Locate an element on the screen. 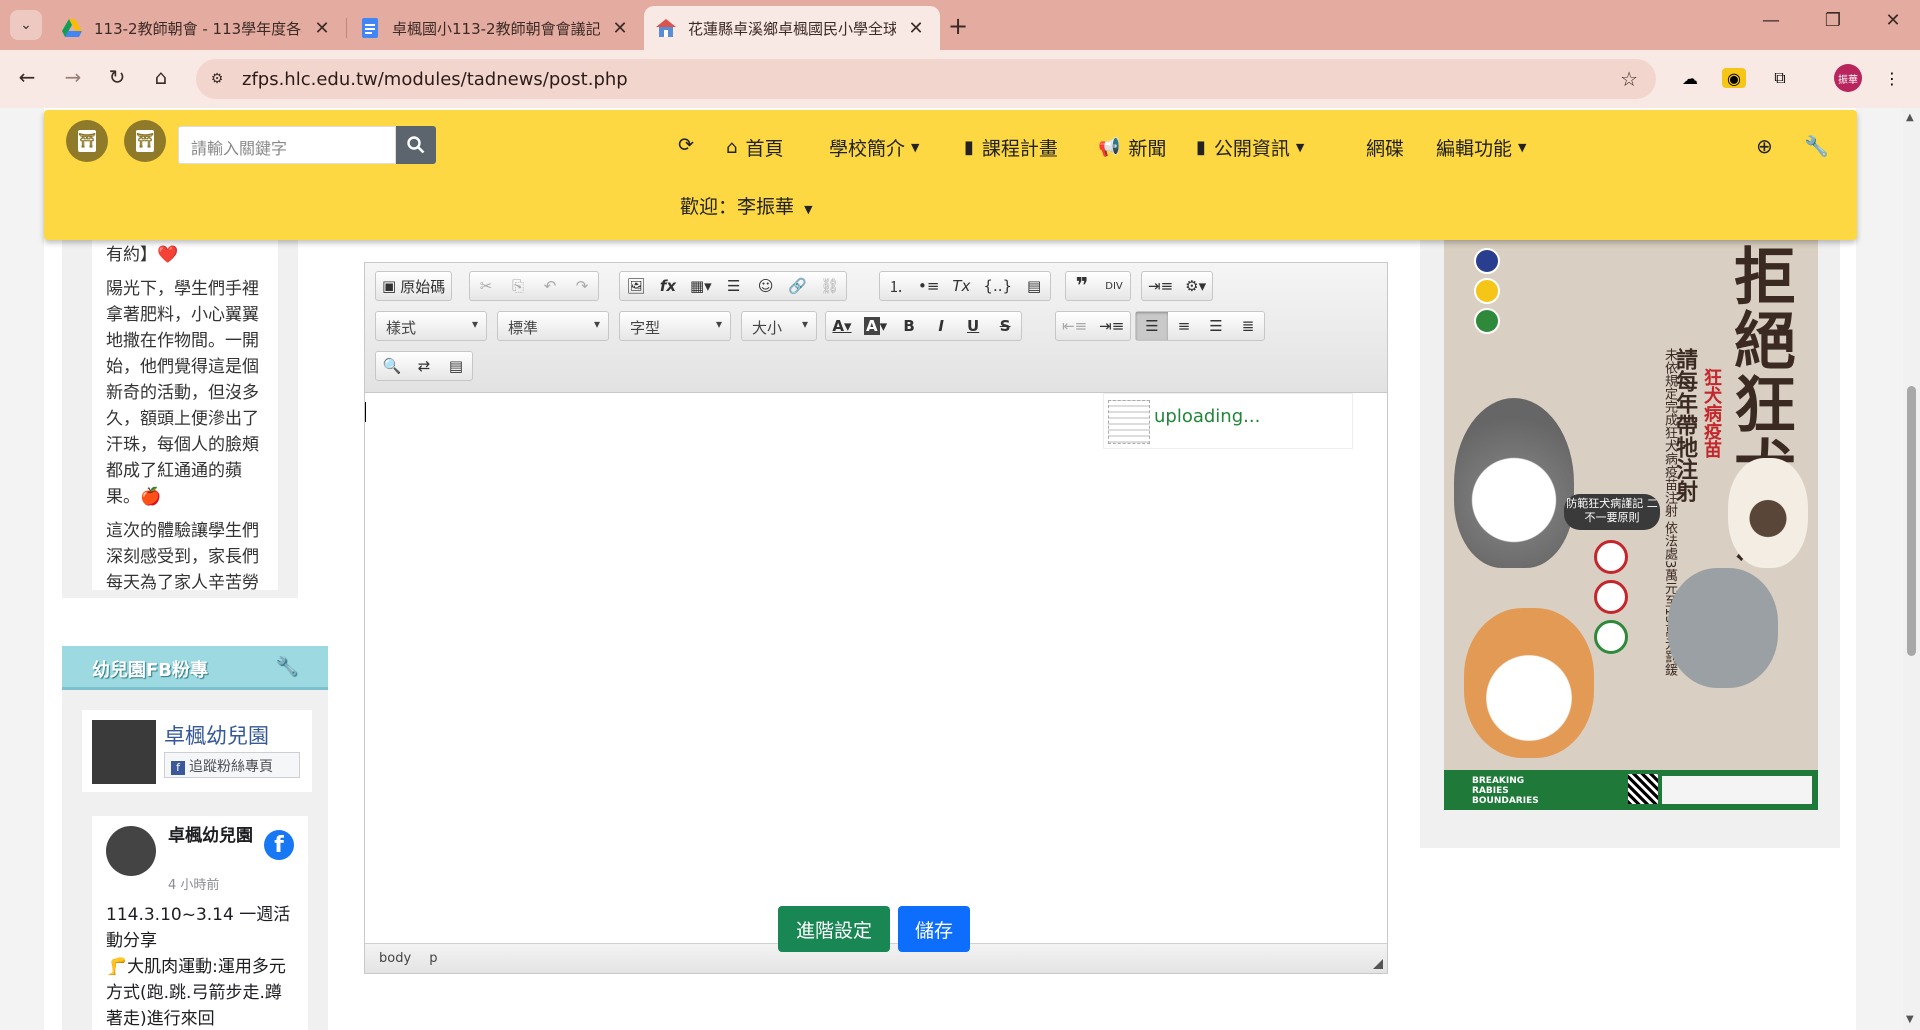  size-select: 大小 is located at coordinates (779, 326).